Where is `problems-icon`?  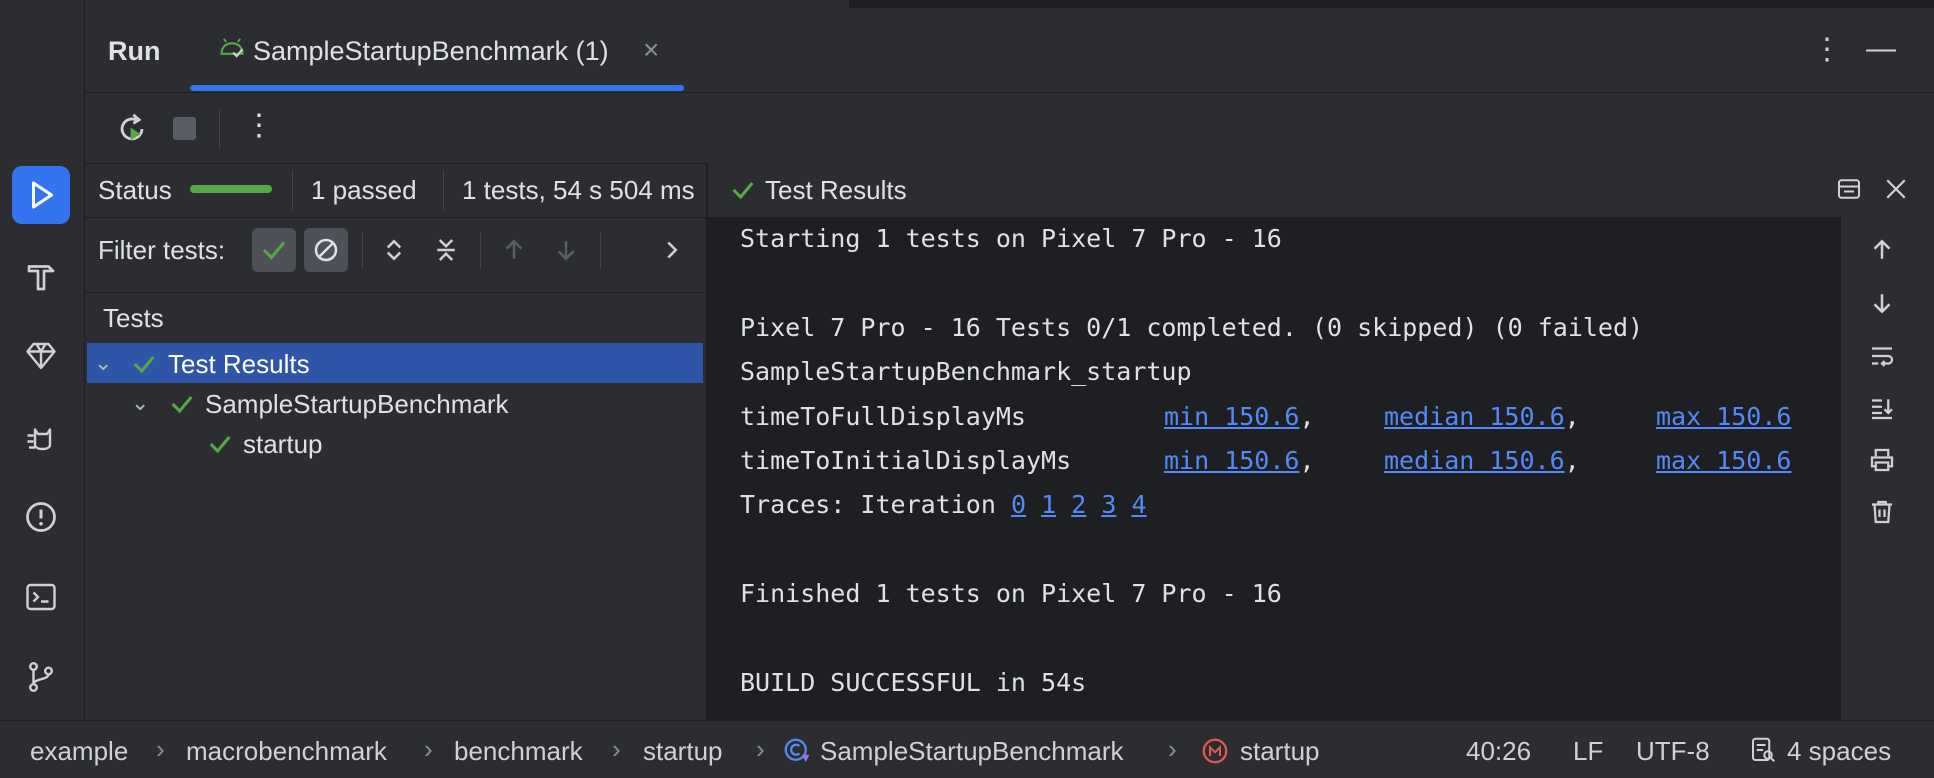 problems-icon is located at coordinates (41, 517).